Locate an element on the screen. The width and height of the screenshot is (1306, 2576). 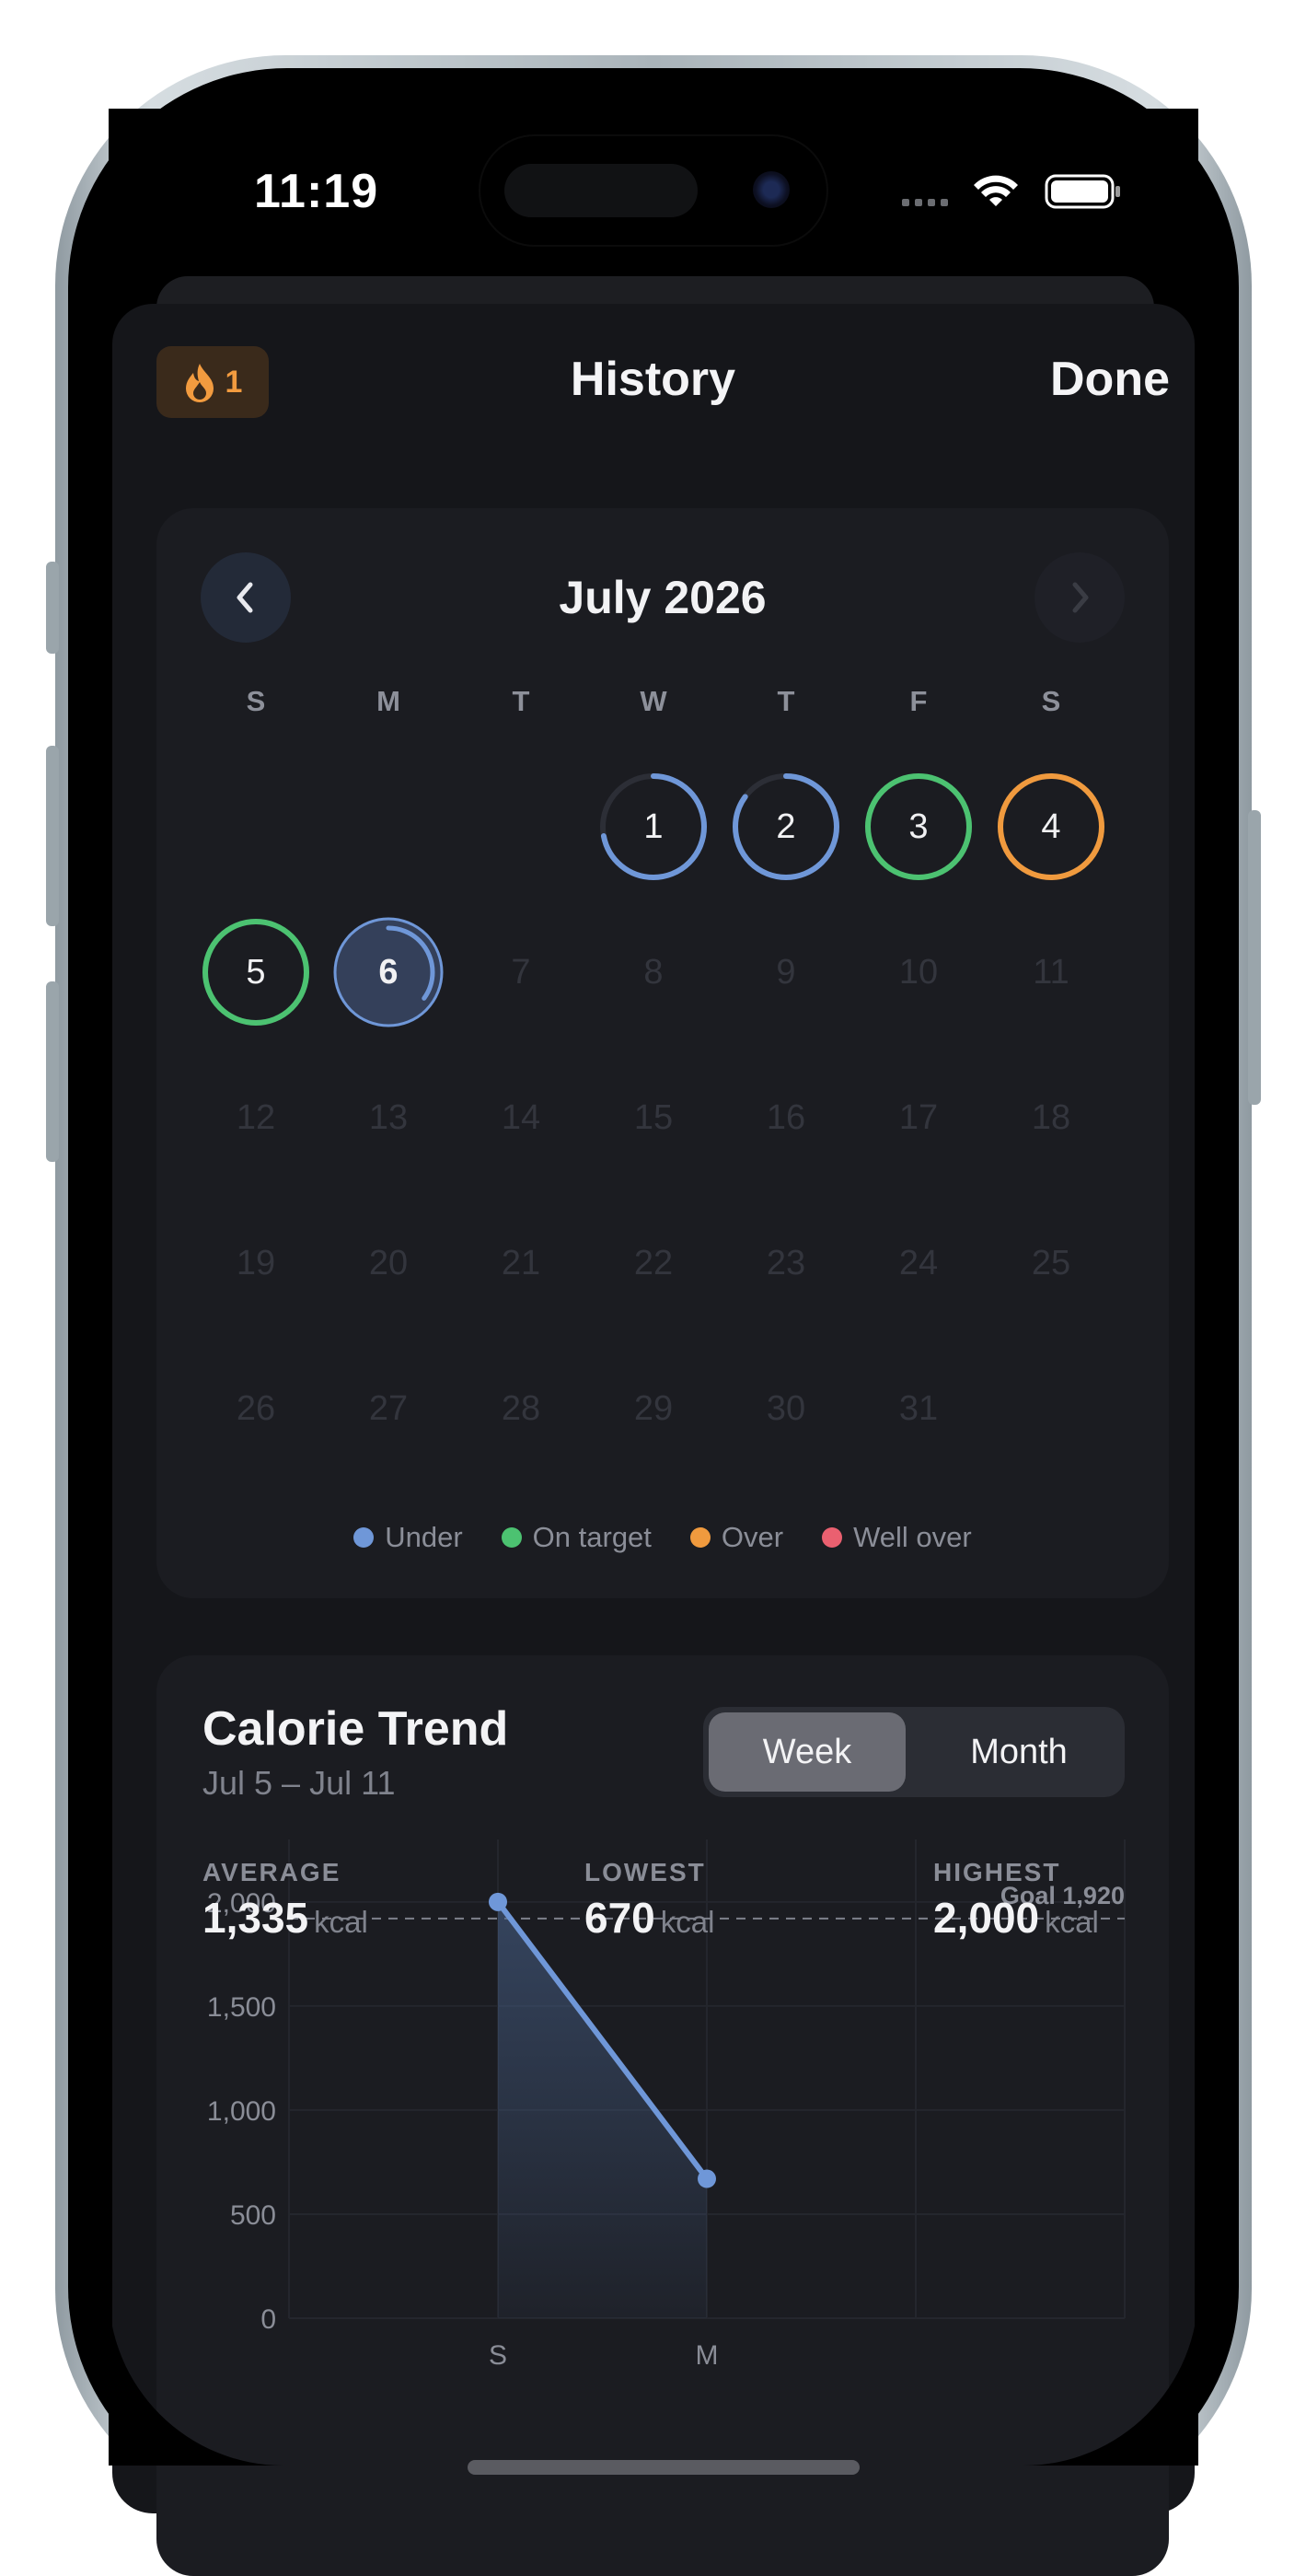
day-number: 25 is located at coordinates (1051, 1262).